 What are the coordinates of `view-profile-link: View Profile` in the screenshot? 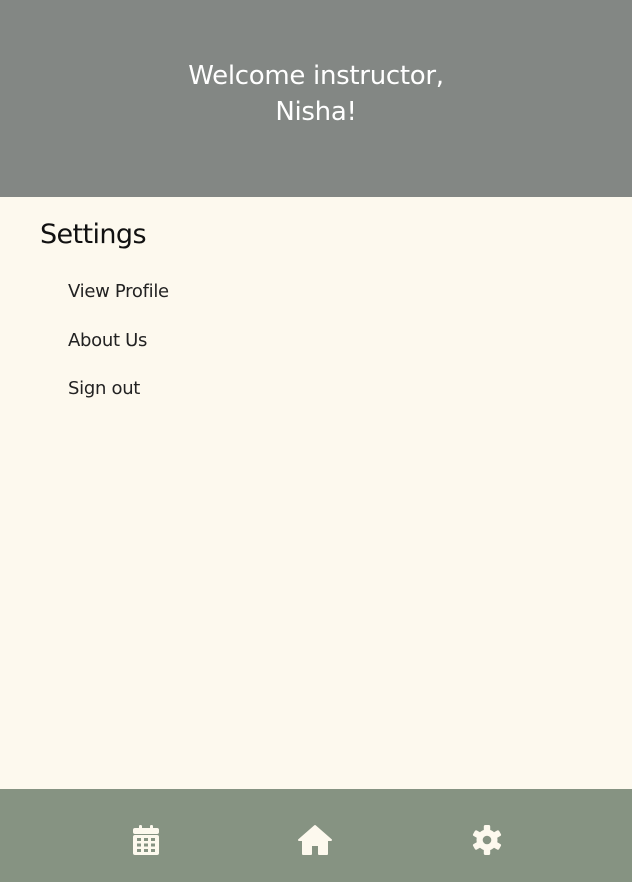 It's located at (118, 305).